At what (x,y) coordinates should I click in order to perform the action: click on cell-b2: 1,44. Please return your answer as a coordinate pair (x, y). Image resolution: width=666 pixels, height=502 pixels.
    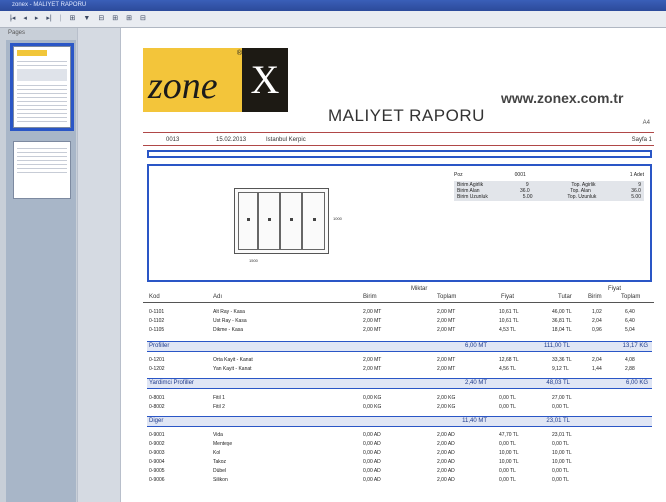
    Looking at the image, I should click on (597, 369).